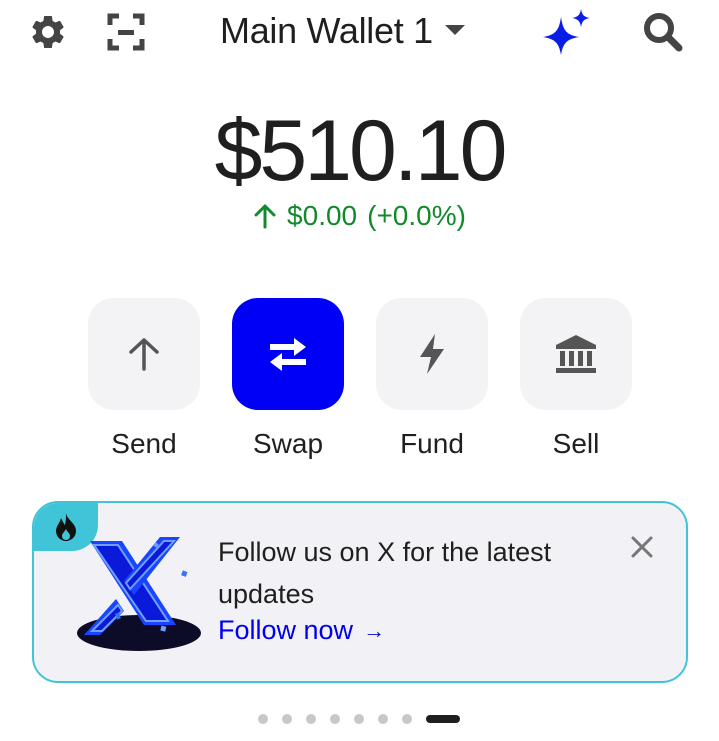 This screenshot has width=719, height=741. Describe the element at coordinates (443, 719) in the screenshot. I see `pagination-dot-active` at that location.